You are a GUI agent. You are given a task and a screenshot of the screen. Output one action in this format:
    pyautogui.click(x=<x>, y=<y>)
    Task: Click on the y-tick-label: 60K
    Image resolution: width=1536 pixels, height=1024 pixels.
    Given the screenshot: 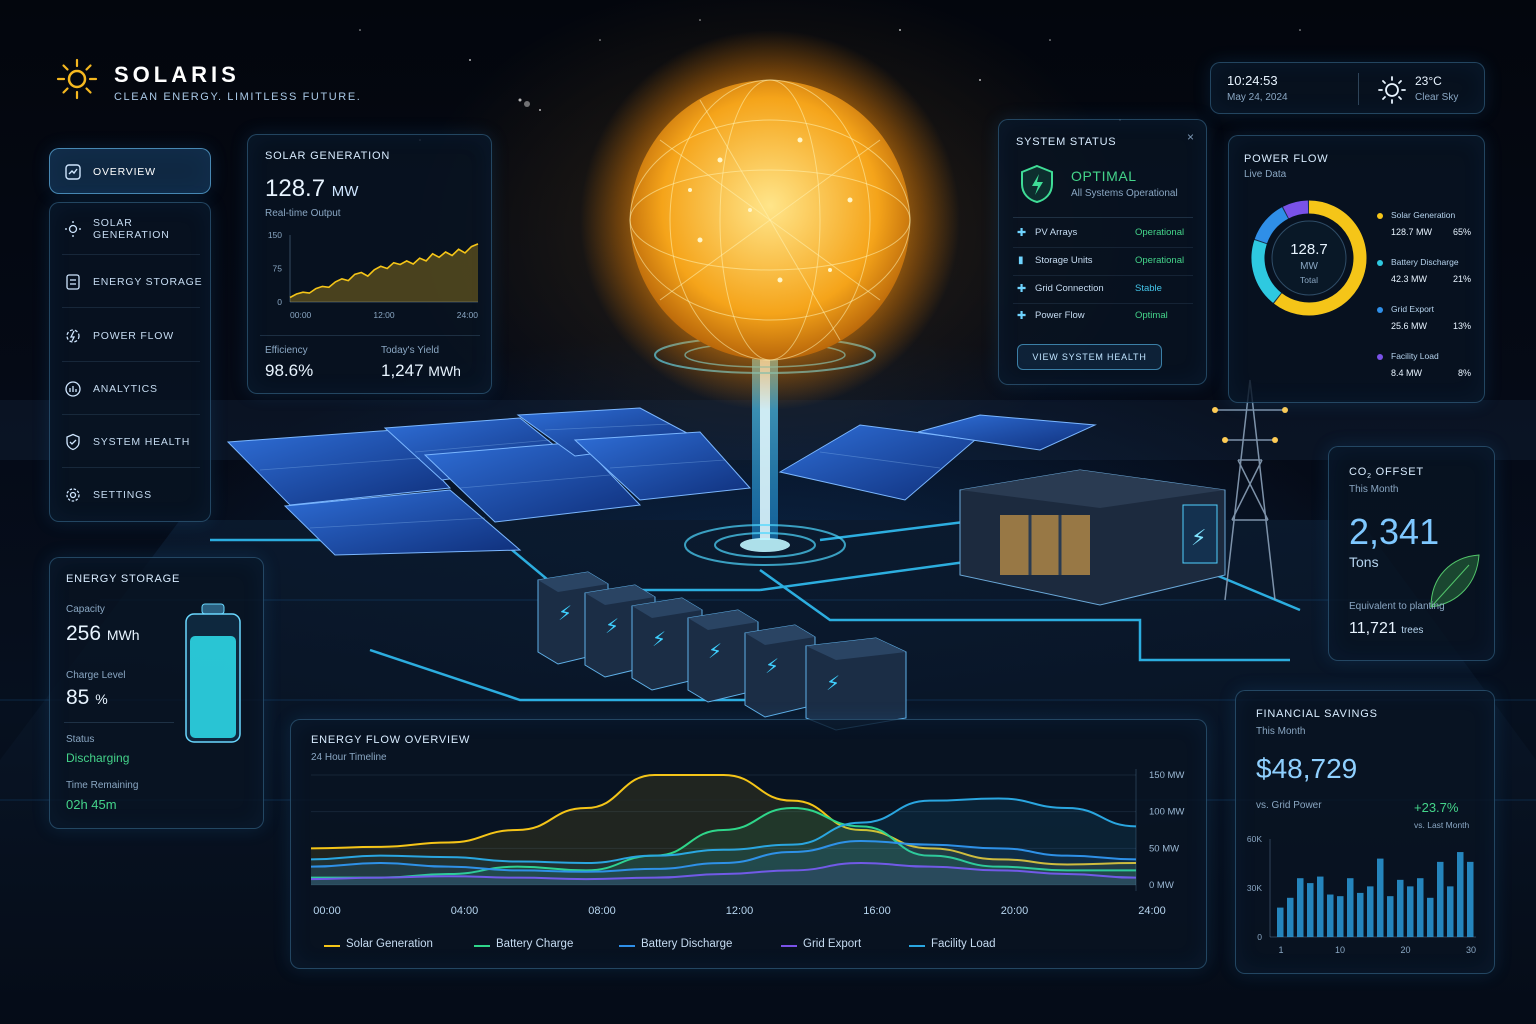 What is the action you would take?
    pyautogui.click(x=1254, y=839)
    